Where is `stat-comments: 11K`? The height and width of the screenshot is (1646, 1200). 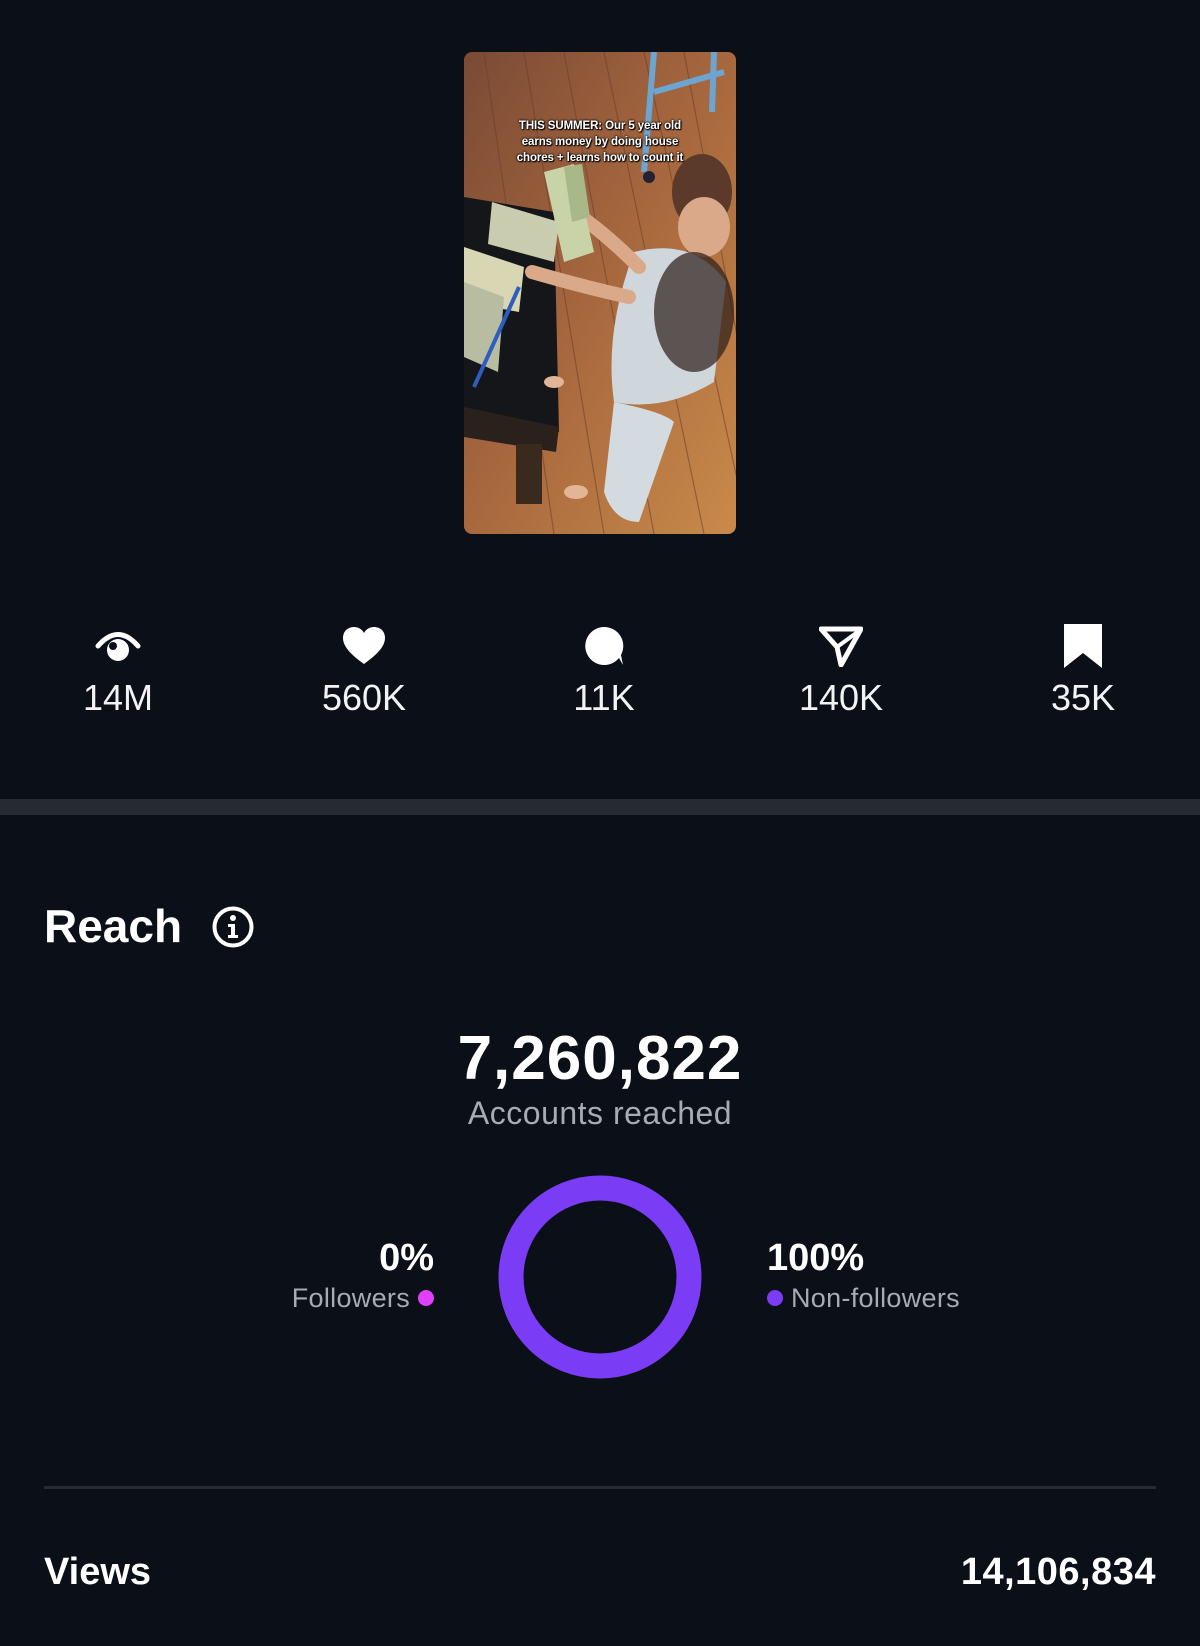 stat-comments: 11K is located at coordinates (604, 670).